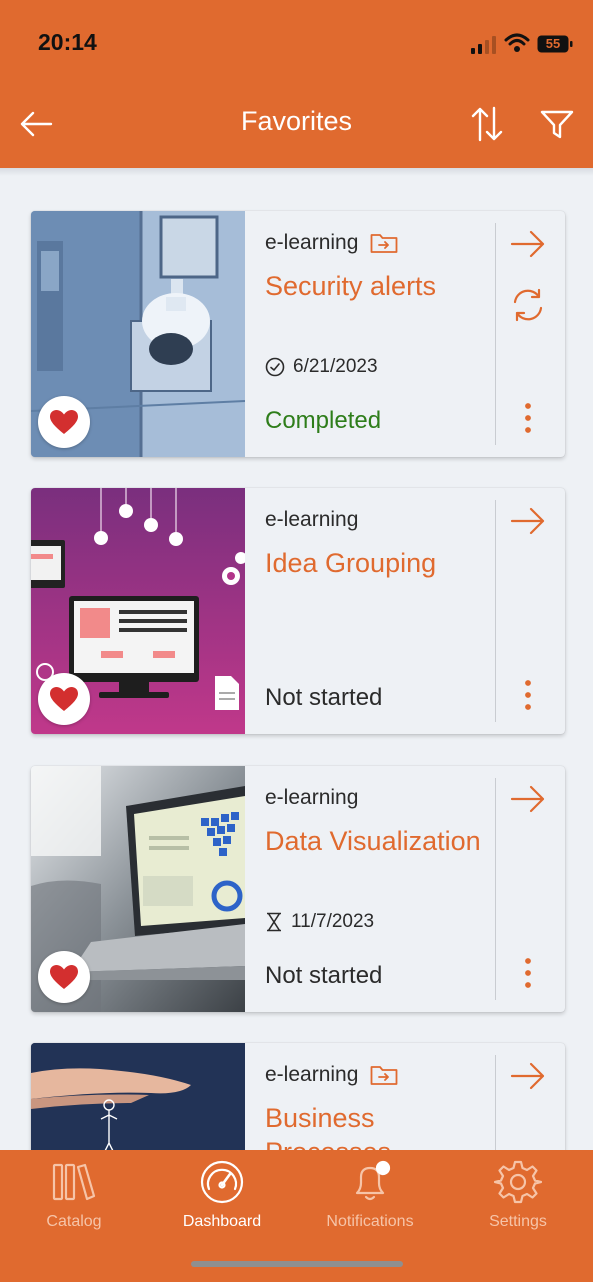 This screenshot has width=593, height=1282. I want to click on sort-button, so click(487, 124).